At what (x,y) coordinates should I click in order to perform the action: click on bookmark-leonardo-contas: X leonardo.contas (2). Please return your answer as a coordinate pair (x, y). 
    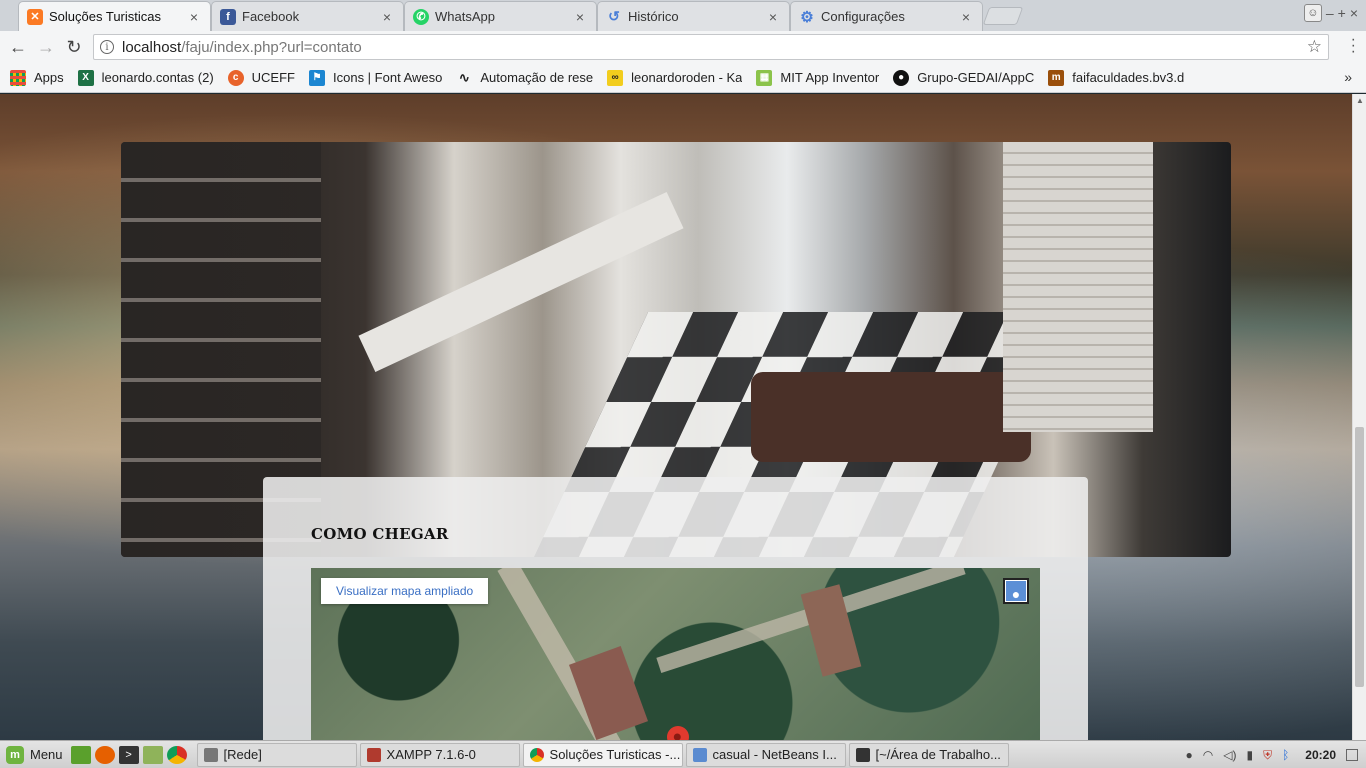
    Looking at the image, I should click on (145, 77).